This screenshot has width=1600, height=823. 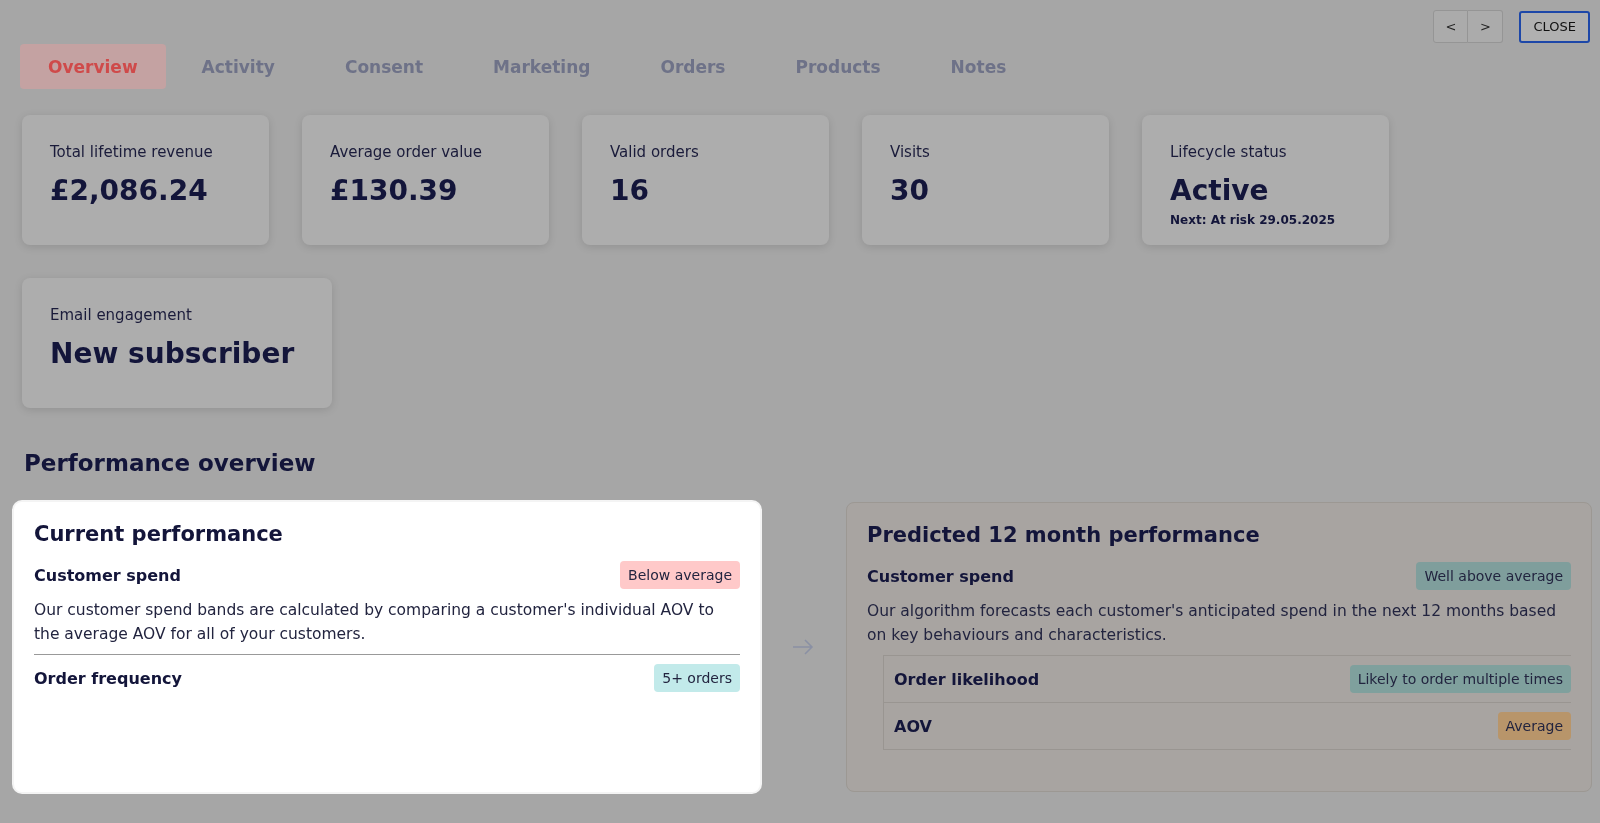 I want to click on arrow-icon, so click(x=803, y=647).